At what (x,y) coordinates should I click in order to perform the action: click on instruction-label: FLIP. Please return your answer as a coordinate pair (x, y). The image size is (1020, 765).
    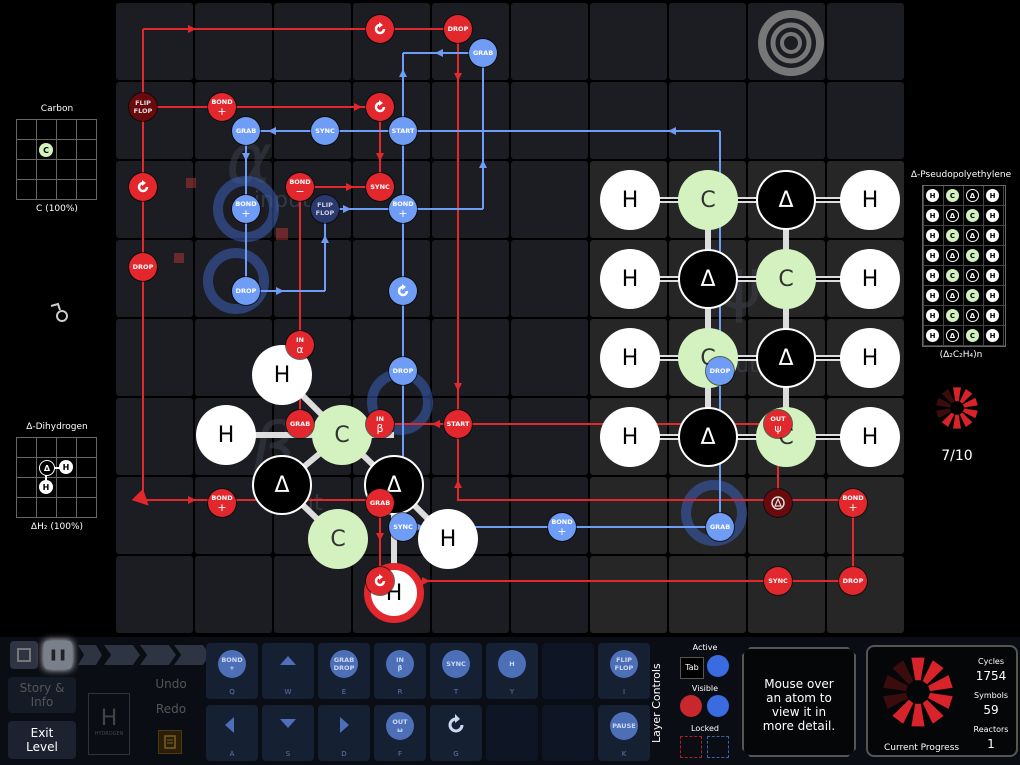
    Looking at the image, I should click on (624, 660).